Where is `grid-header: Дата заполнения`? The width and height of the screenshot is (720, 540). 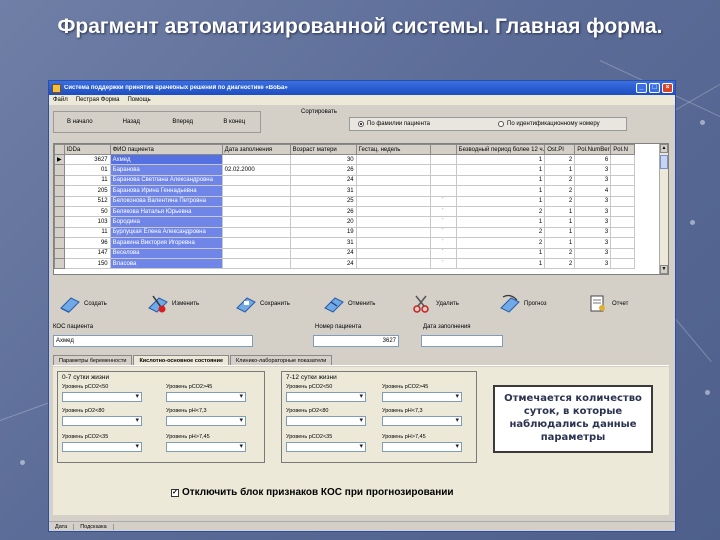
grid-header: Дата заполнения is located at coordinates (256, 149).